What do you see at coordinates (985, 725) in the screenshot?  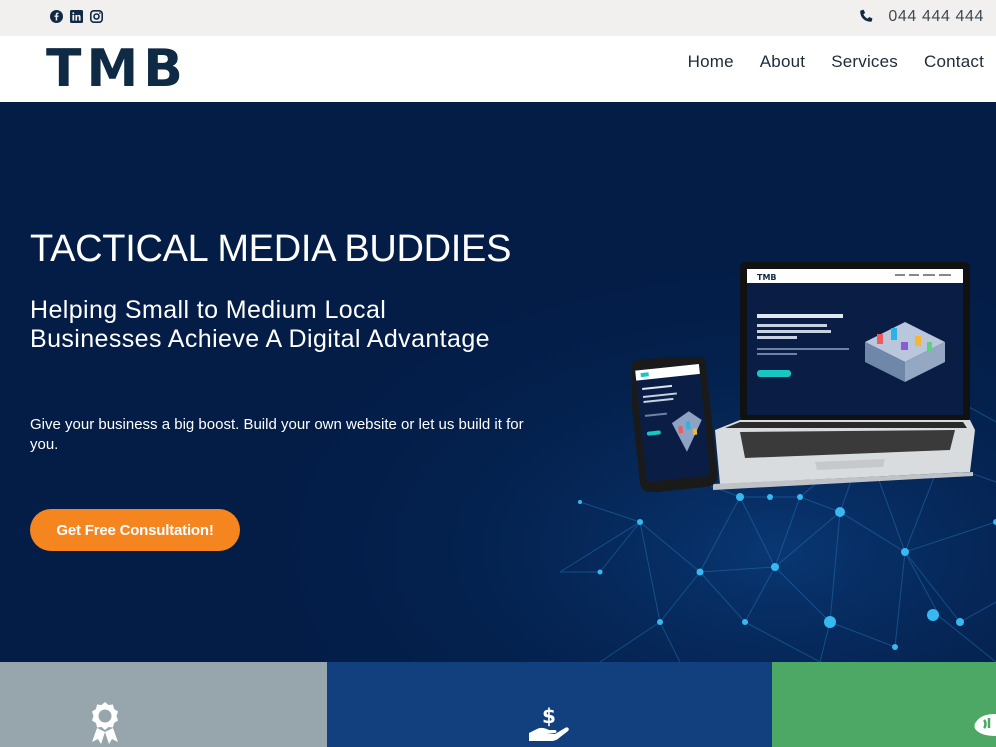 I see `handshake-icon` at bounding box center [985, 725].